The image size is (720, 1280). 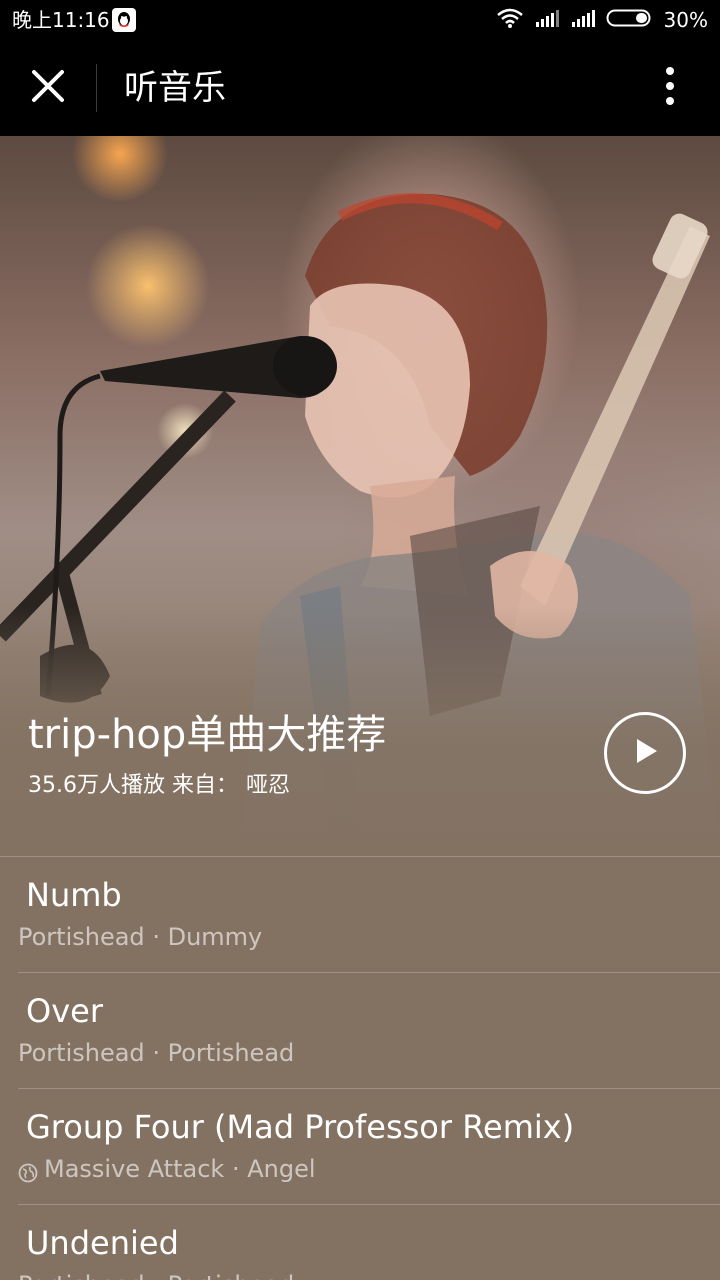 What do you see at coordinates (602, 20) in the screenshot?
I see `status-icons: 30%` at bounding box center [602, 20].